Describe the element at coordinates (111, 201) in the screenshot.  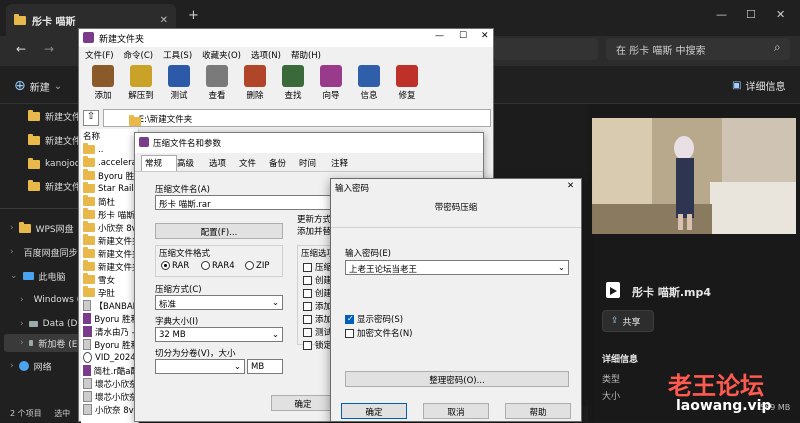
I see `list-item: 简杜` at that location.